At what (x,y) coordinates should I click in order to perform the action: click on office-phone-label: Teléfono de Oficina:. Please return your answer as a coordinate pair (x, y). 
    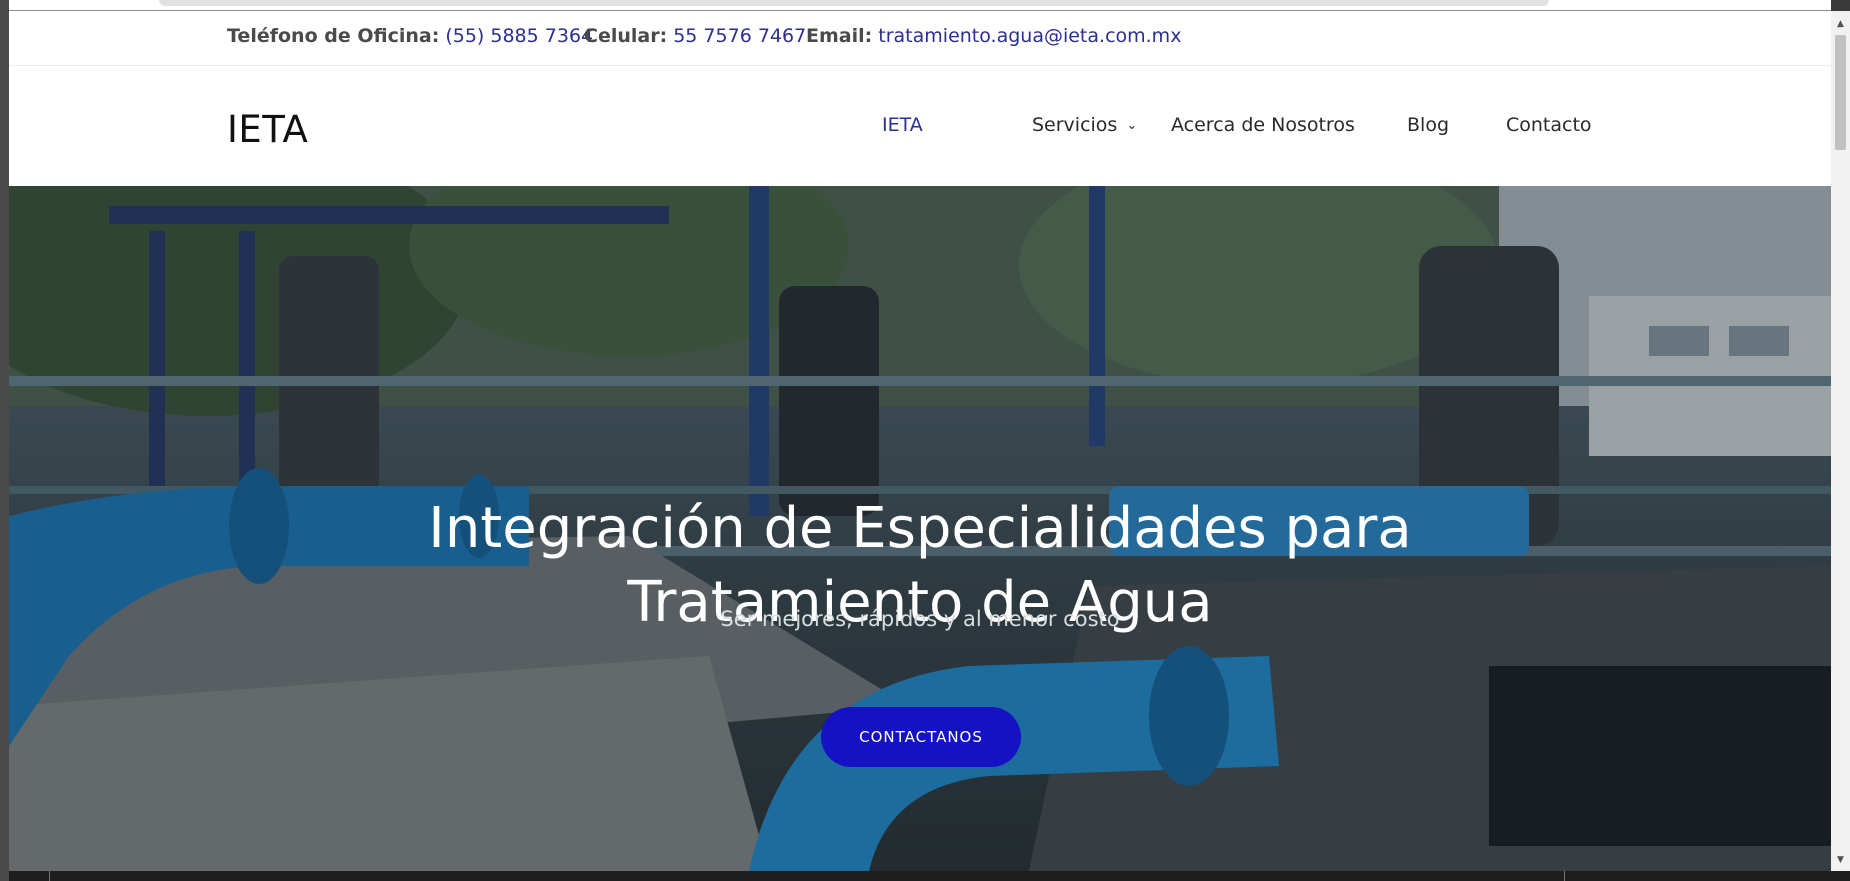
    Looking at the image, I should click on (333, 36).